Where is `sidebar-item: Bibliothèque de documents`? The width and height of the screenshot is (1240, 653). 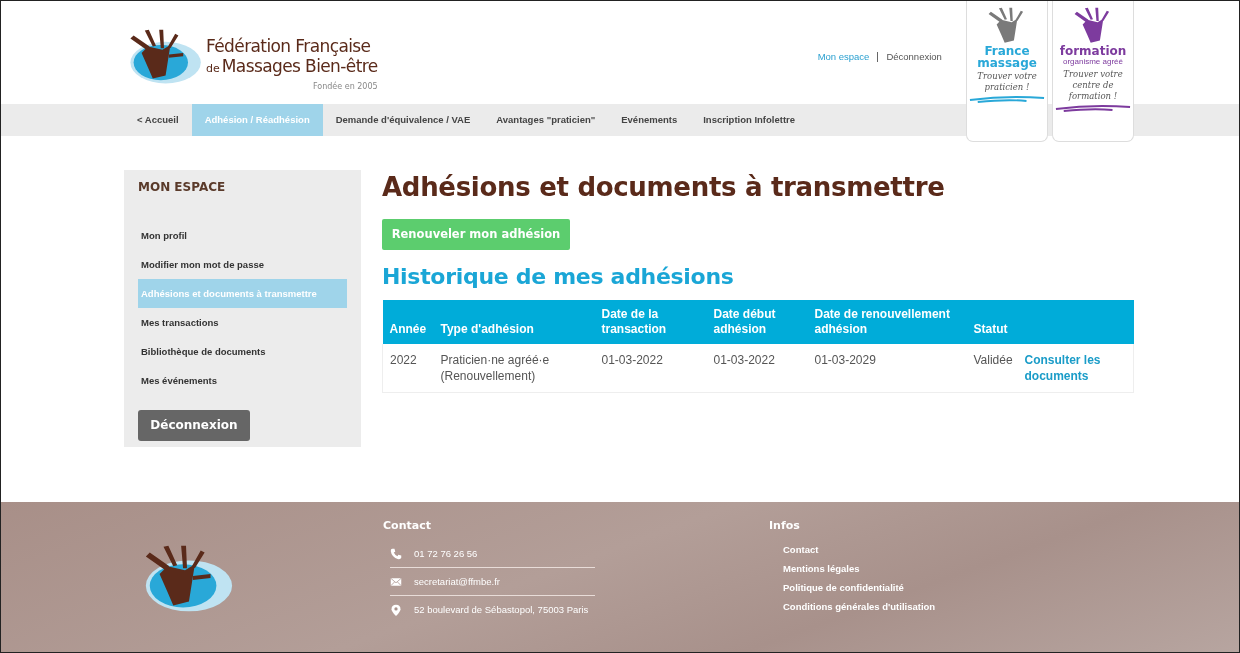
sidebar-item: Bibliothèque de documents is located at coordinates (242, 351).